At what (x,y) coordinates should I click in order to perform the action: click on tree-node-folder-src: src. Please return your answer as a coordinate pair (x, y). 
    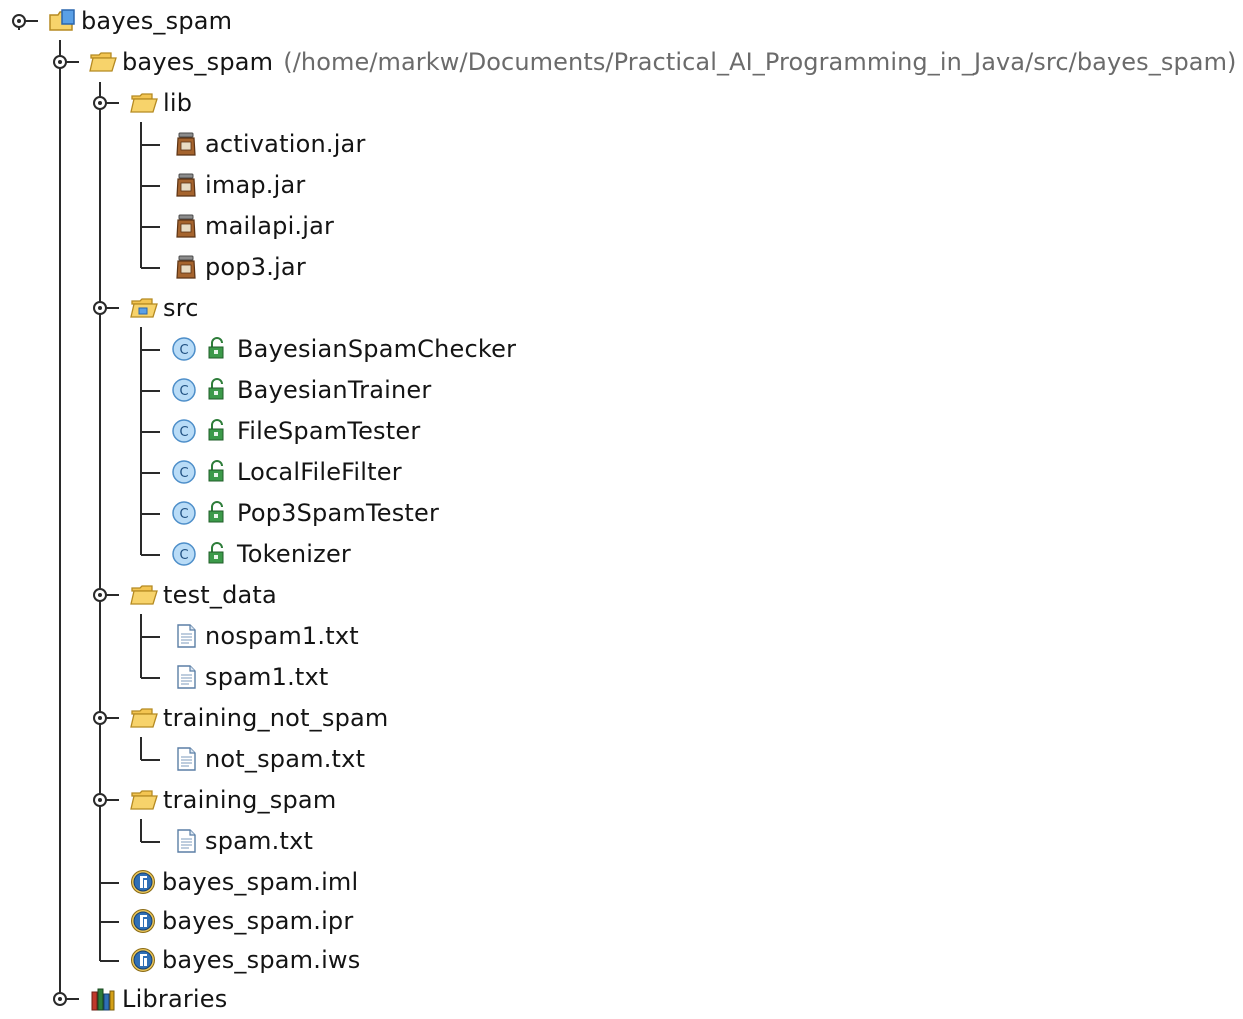
    Looking at the image, I should click on (164, 308).